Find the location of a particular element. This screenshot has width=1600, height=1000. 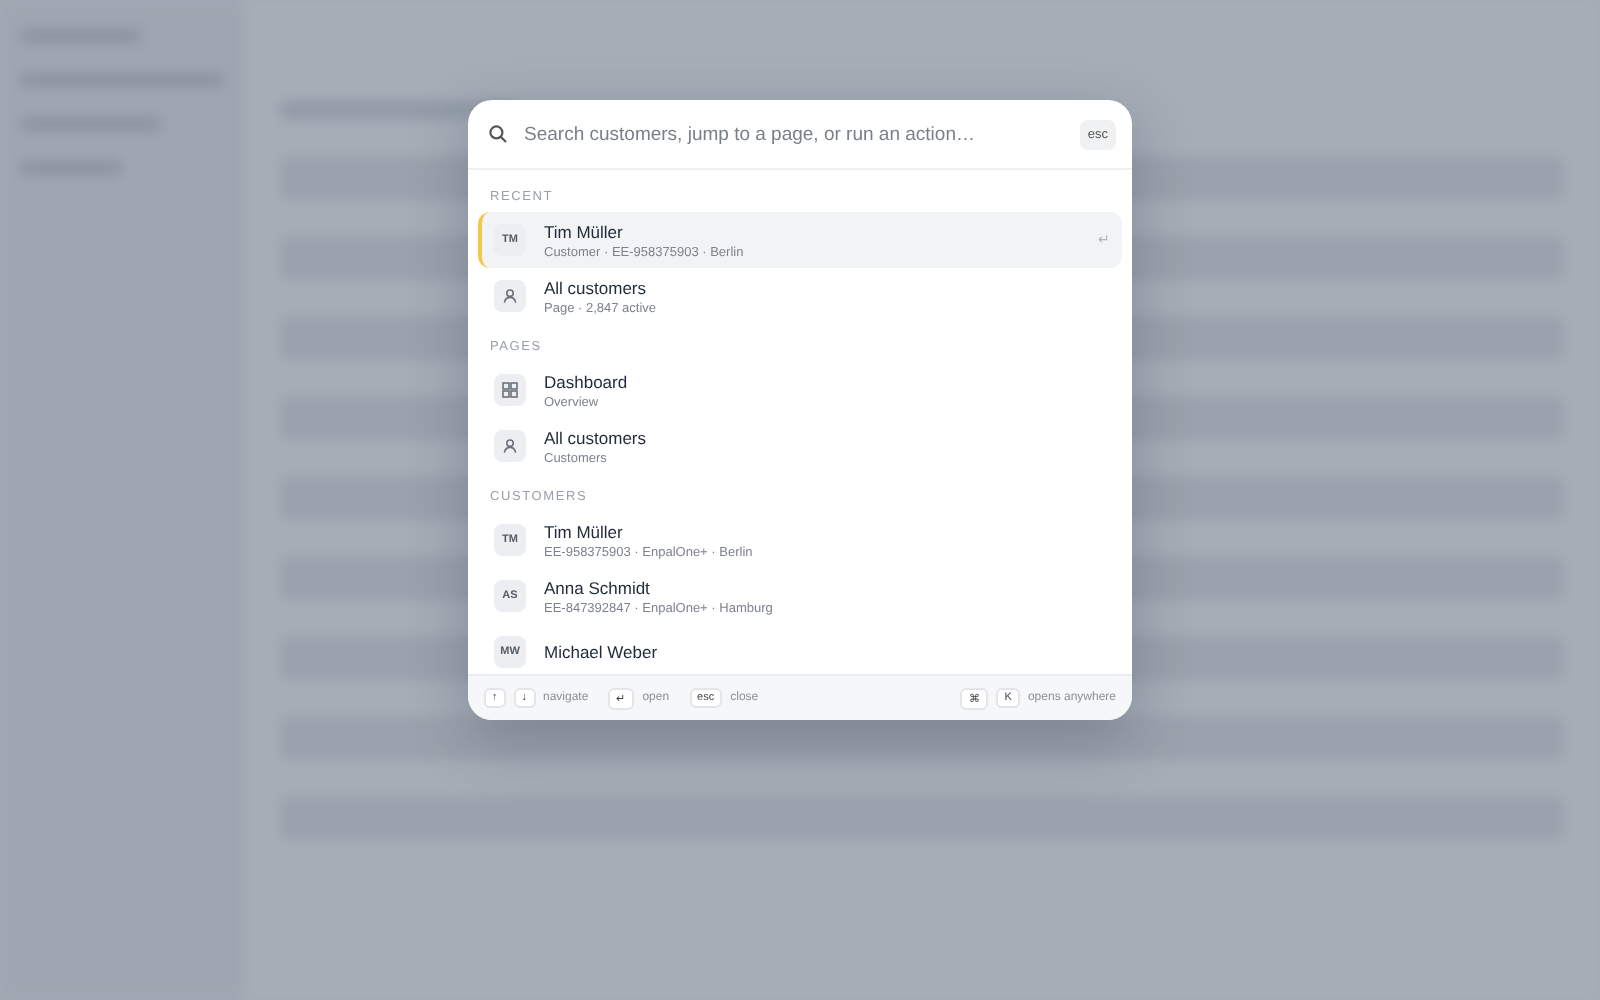

result-title: Michael Weber is located at coordinates (602, 652).